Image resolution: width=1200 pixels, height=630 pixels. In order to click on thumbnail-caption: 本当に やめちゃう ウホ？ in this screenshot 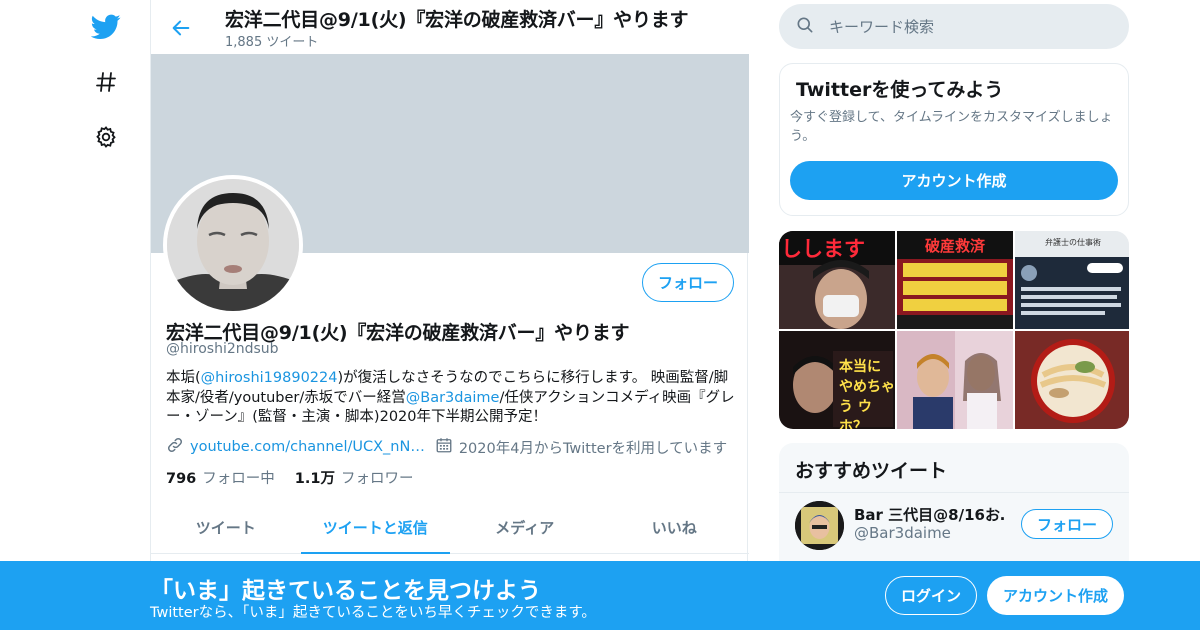, I will do `click(867, 394)`.